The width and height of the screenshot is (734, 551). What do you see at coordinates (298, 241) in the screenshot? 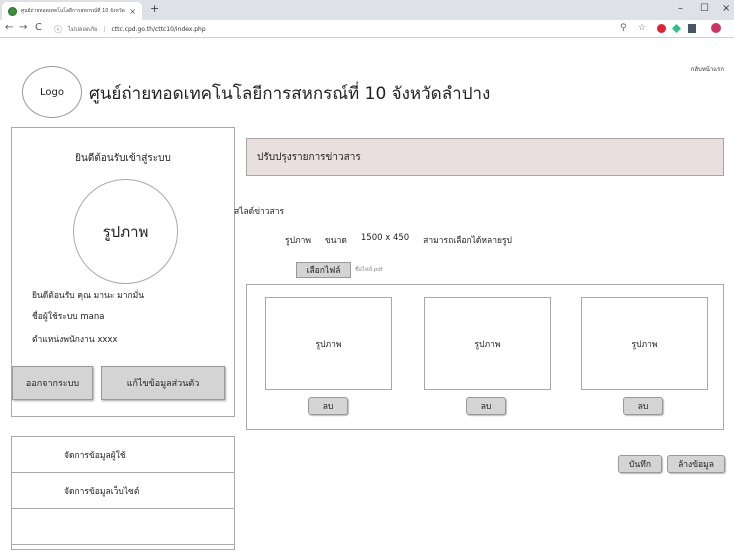
I see `image-spec-label: รูปภาพ` at bounding box center [298, 241].